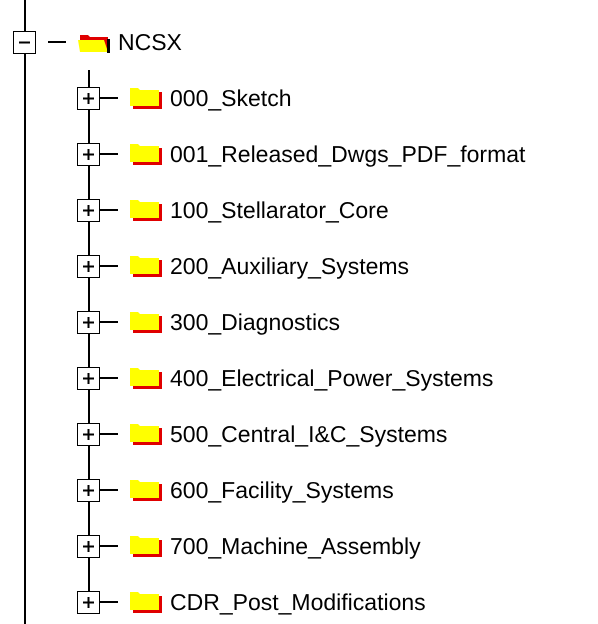 The image size is (598, 624). What do you see at coordinates (150, 42) in the screenshot?
I see `tree-item-label: NCSX` at bounding box center [150, 42].